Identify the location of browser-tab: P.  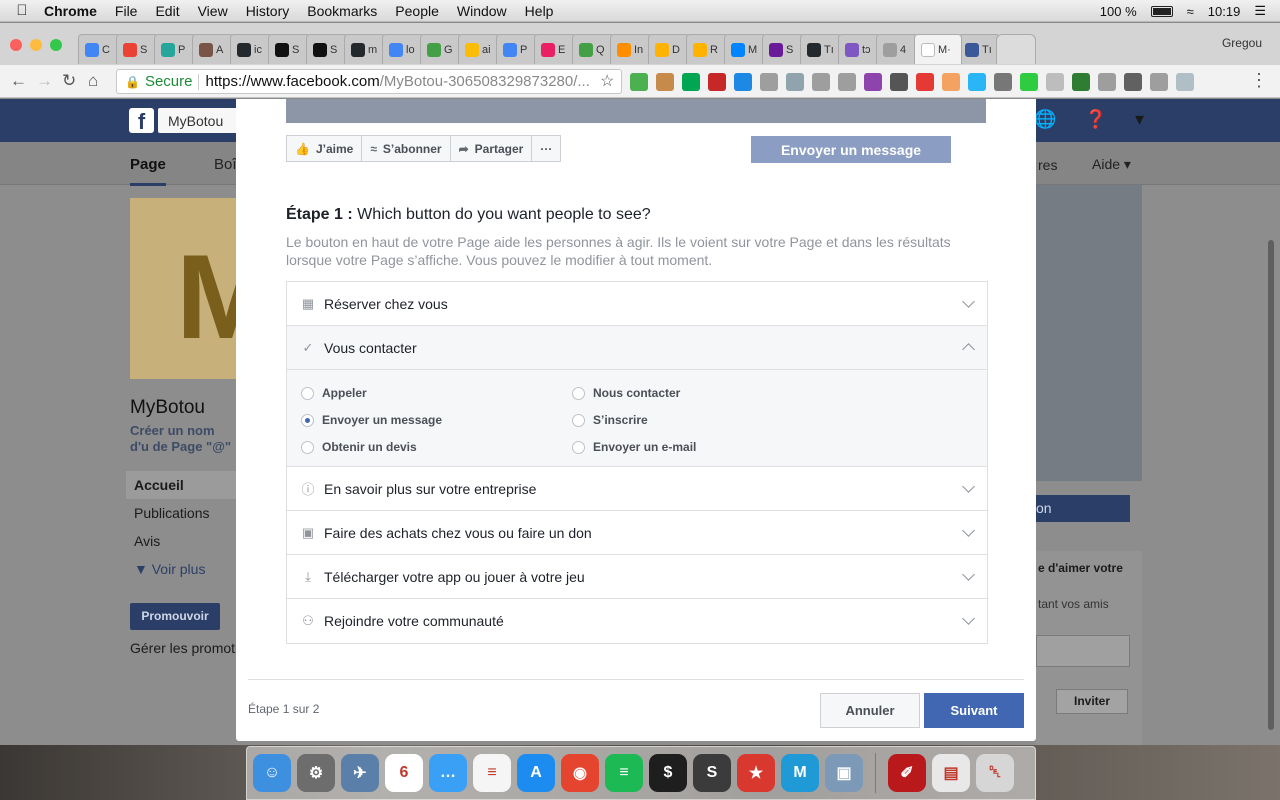
(175, 49).